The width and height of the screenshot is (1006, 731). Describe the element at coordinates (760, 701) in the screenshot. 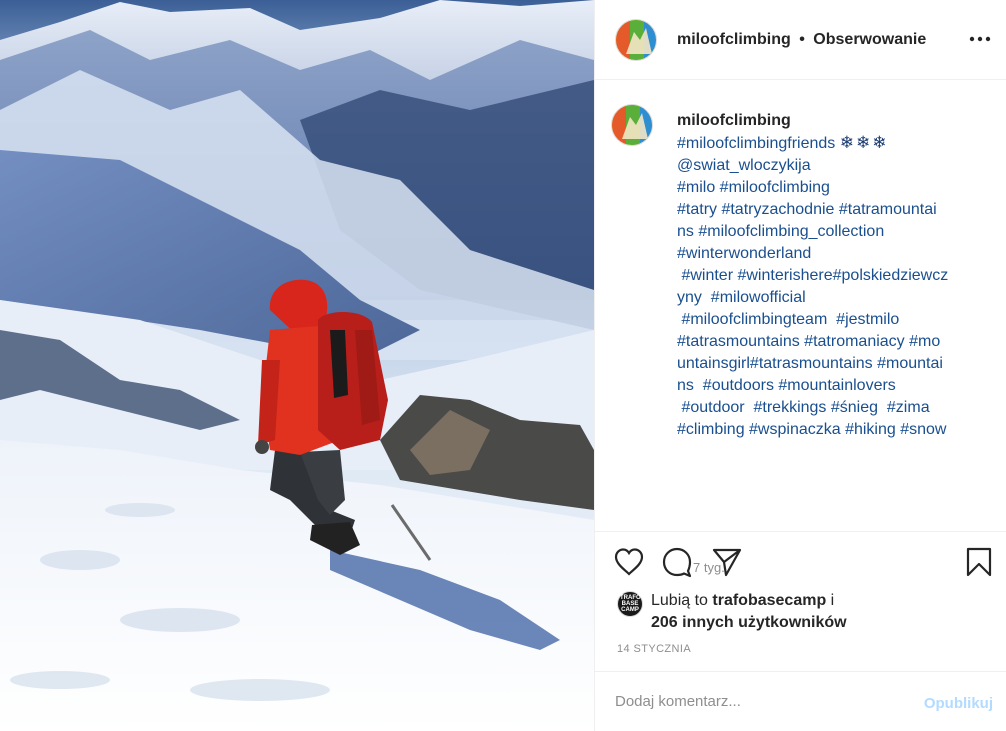

I see `comment-input` at that location.